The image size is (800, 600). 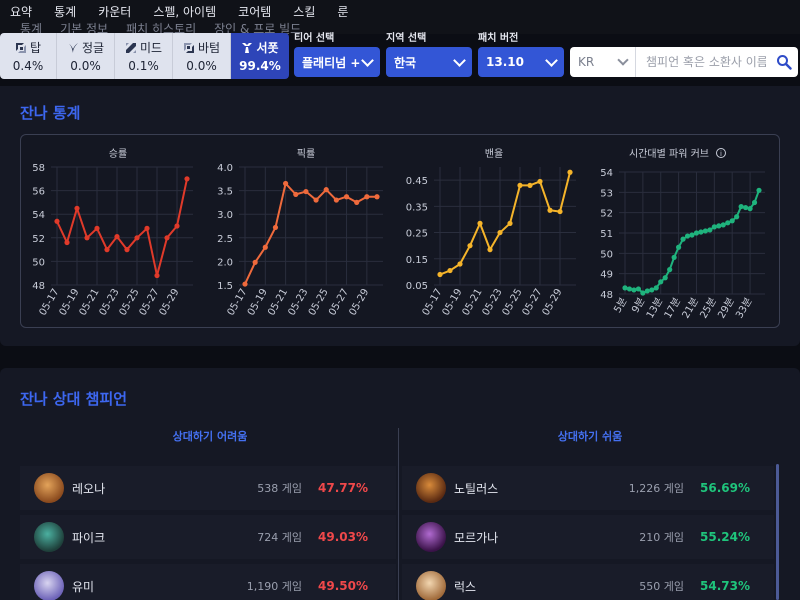 What do you see at coordinates (21, 11) in the screenshot?
I see `nav-item-summary: 요약` at bounding box center [21, 11].